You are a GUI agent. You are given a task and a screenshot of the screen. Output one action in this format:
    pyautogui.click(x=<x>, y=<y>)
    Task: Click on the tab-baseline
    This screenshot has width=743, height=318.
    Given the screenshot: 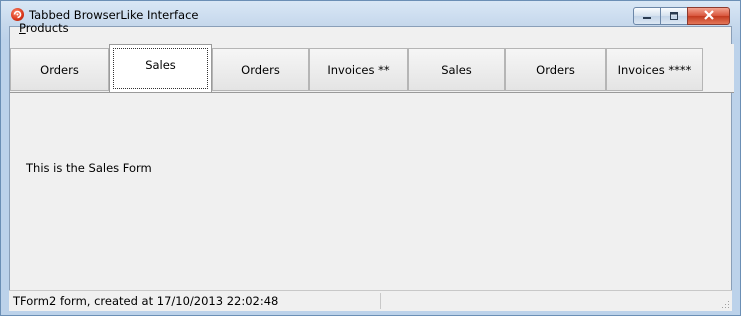 What is the action you would take?
    pyautogui.click(x=372, y=92)
    